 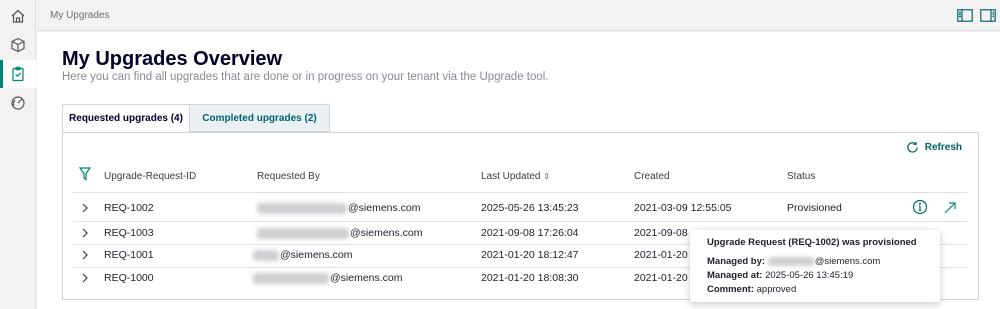 I want to click on last-updated: 2025-05-26 13:45:23, so click(x=530, y=208).